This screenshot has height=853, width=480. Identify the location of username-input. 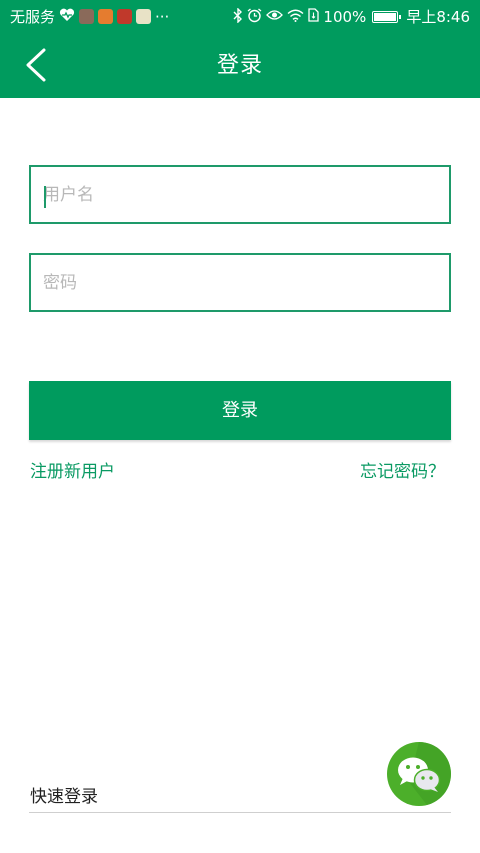
(240, 194).